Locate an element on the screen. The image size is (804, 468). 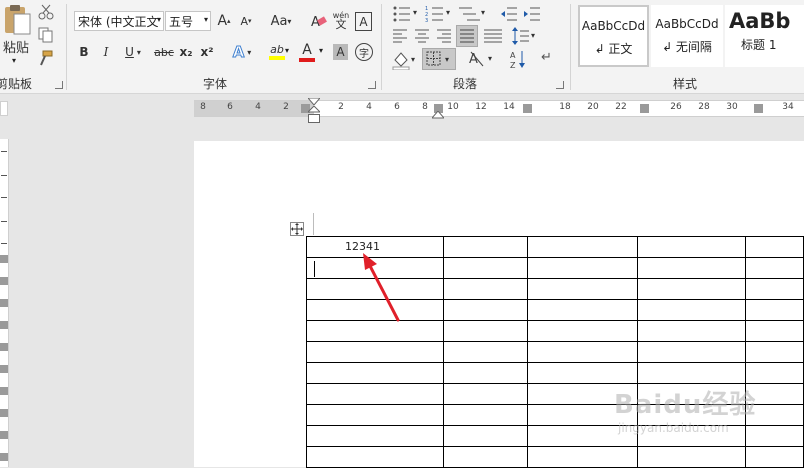
paragraph-mark-icon: ↵ is located at coordinates (549, 59).